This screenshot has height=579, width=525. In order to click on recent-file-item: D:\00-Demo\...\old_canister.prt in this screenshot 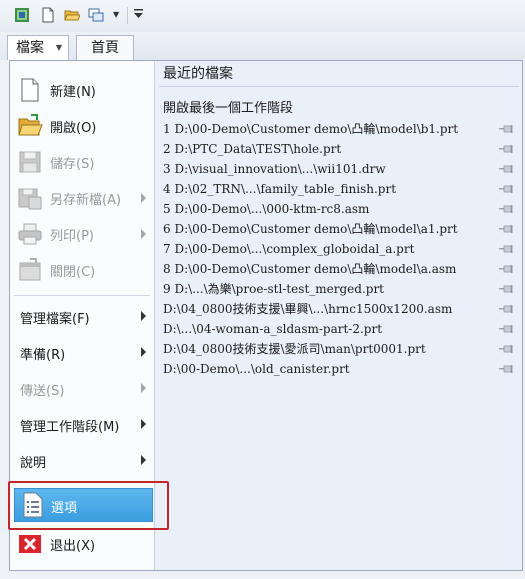, I will do `click(339, 369)`.